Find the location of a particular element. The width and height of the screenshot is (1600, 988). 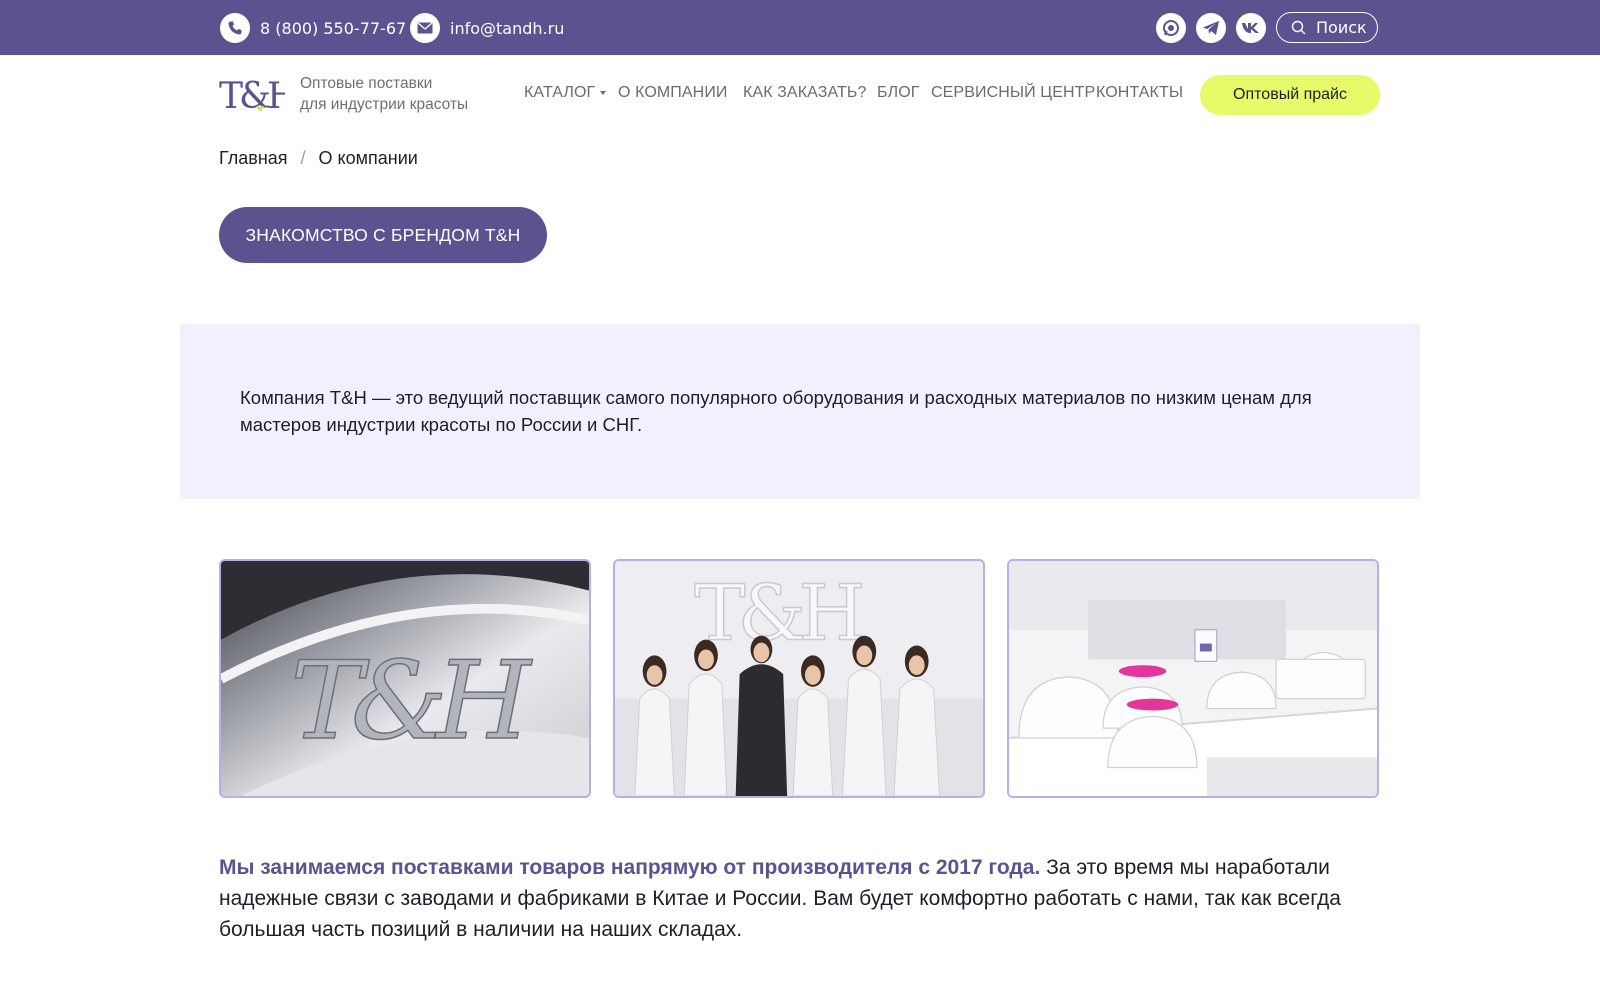

brand-logo: T&H is located at coordinates (260, 95).